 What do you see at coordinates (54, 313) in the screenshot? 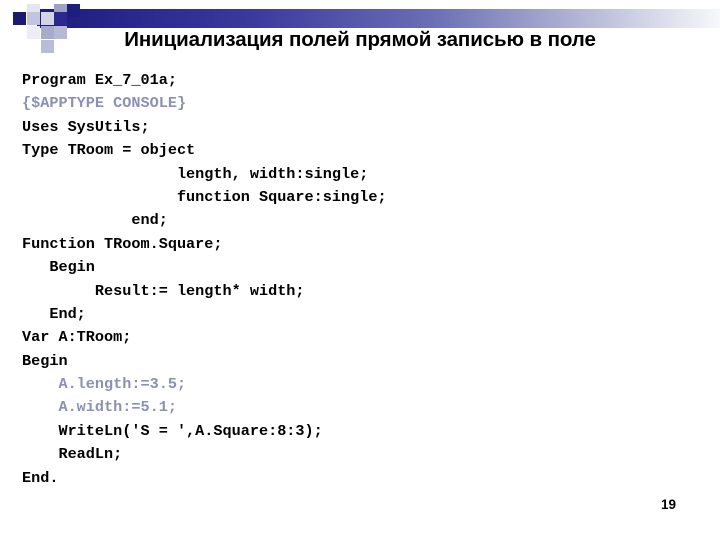
I see `code-line: End;` at bounding box center [54, 313].